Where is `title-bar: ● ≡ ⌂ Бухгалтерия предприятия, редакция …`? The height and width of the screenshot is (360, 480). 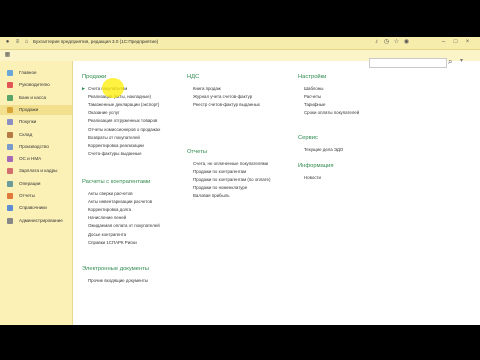
title-bar: ● ≡ ⌂ Бухгалтерия предприятия, редакция … is located at coordinates (240, 43).